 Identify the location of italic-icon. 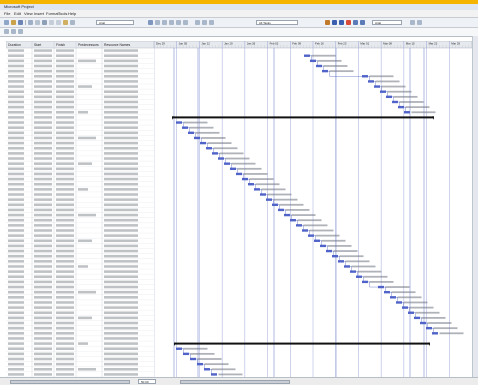
(341, 22).